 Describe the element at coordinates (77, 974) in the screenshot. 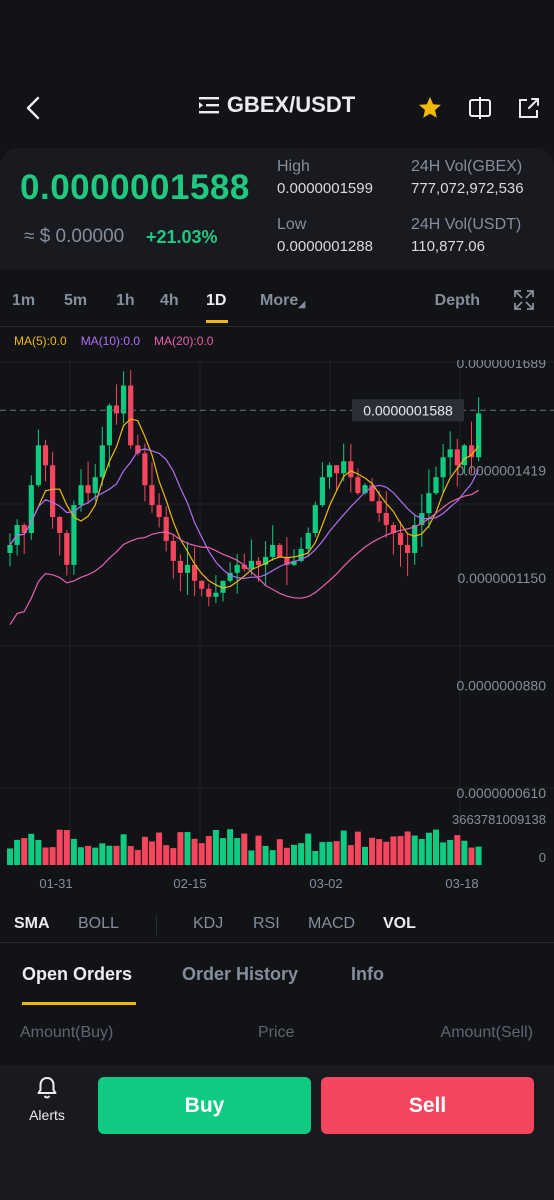

I see `tab-open-orders: Open Orders` at that location.